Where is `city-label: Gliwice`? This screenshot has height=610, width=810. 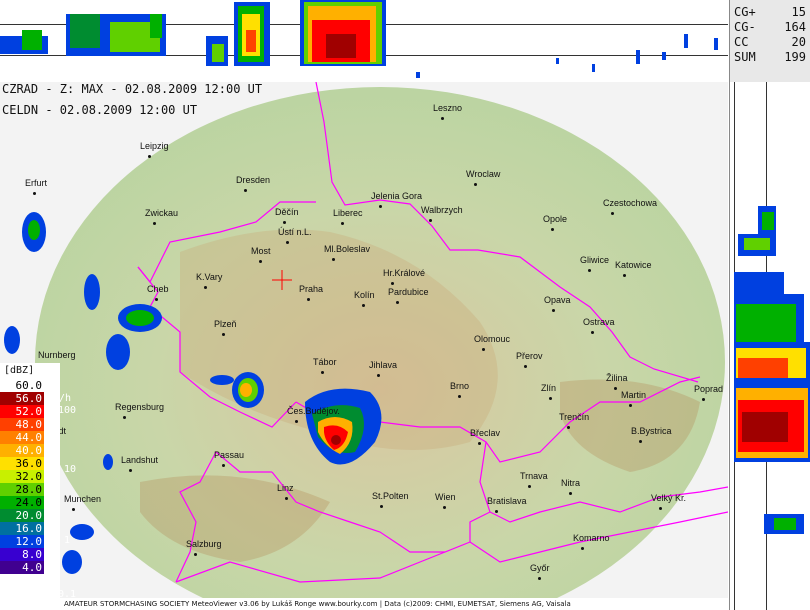
city-label: Gliwice is located at coordinates (595, 260).